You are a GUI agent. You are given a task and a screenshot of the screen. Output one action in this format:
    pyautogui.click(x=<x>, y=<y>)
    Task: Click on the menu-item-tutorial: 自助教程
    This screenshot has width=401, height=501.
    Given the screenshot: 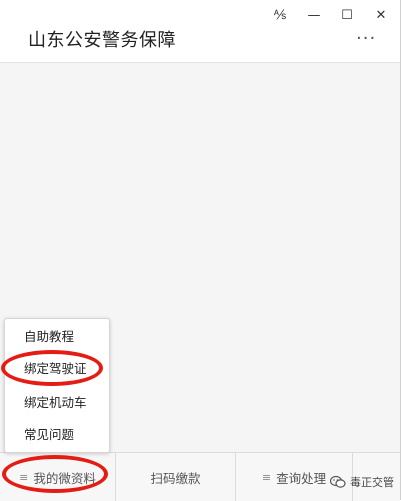 What is the action you would take?
    pyautogui.click(x=57, y=337)
    